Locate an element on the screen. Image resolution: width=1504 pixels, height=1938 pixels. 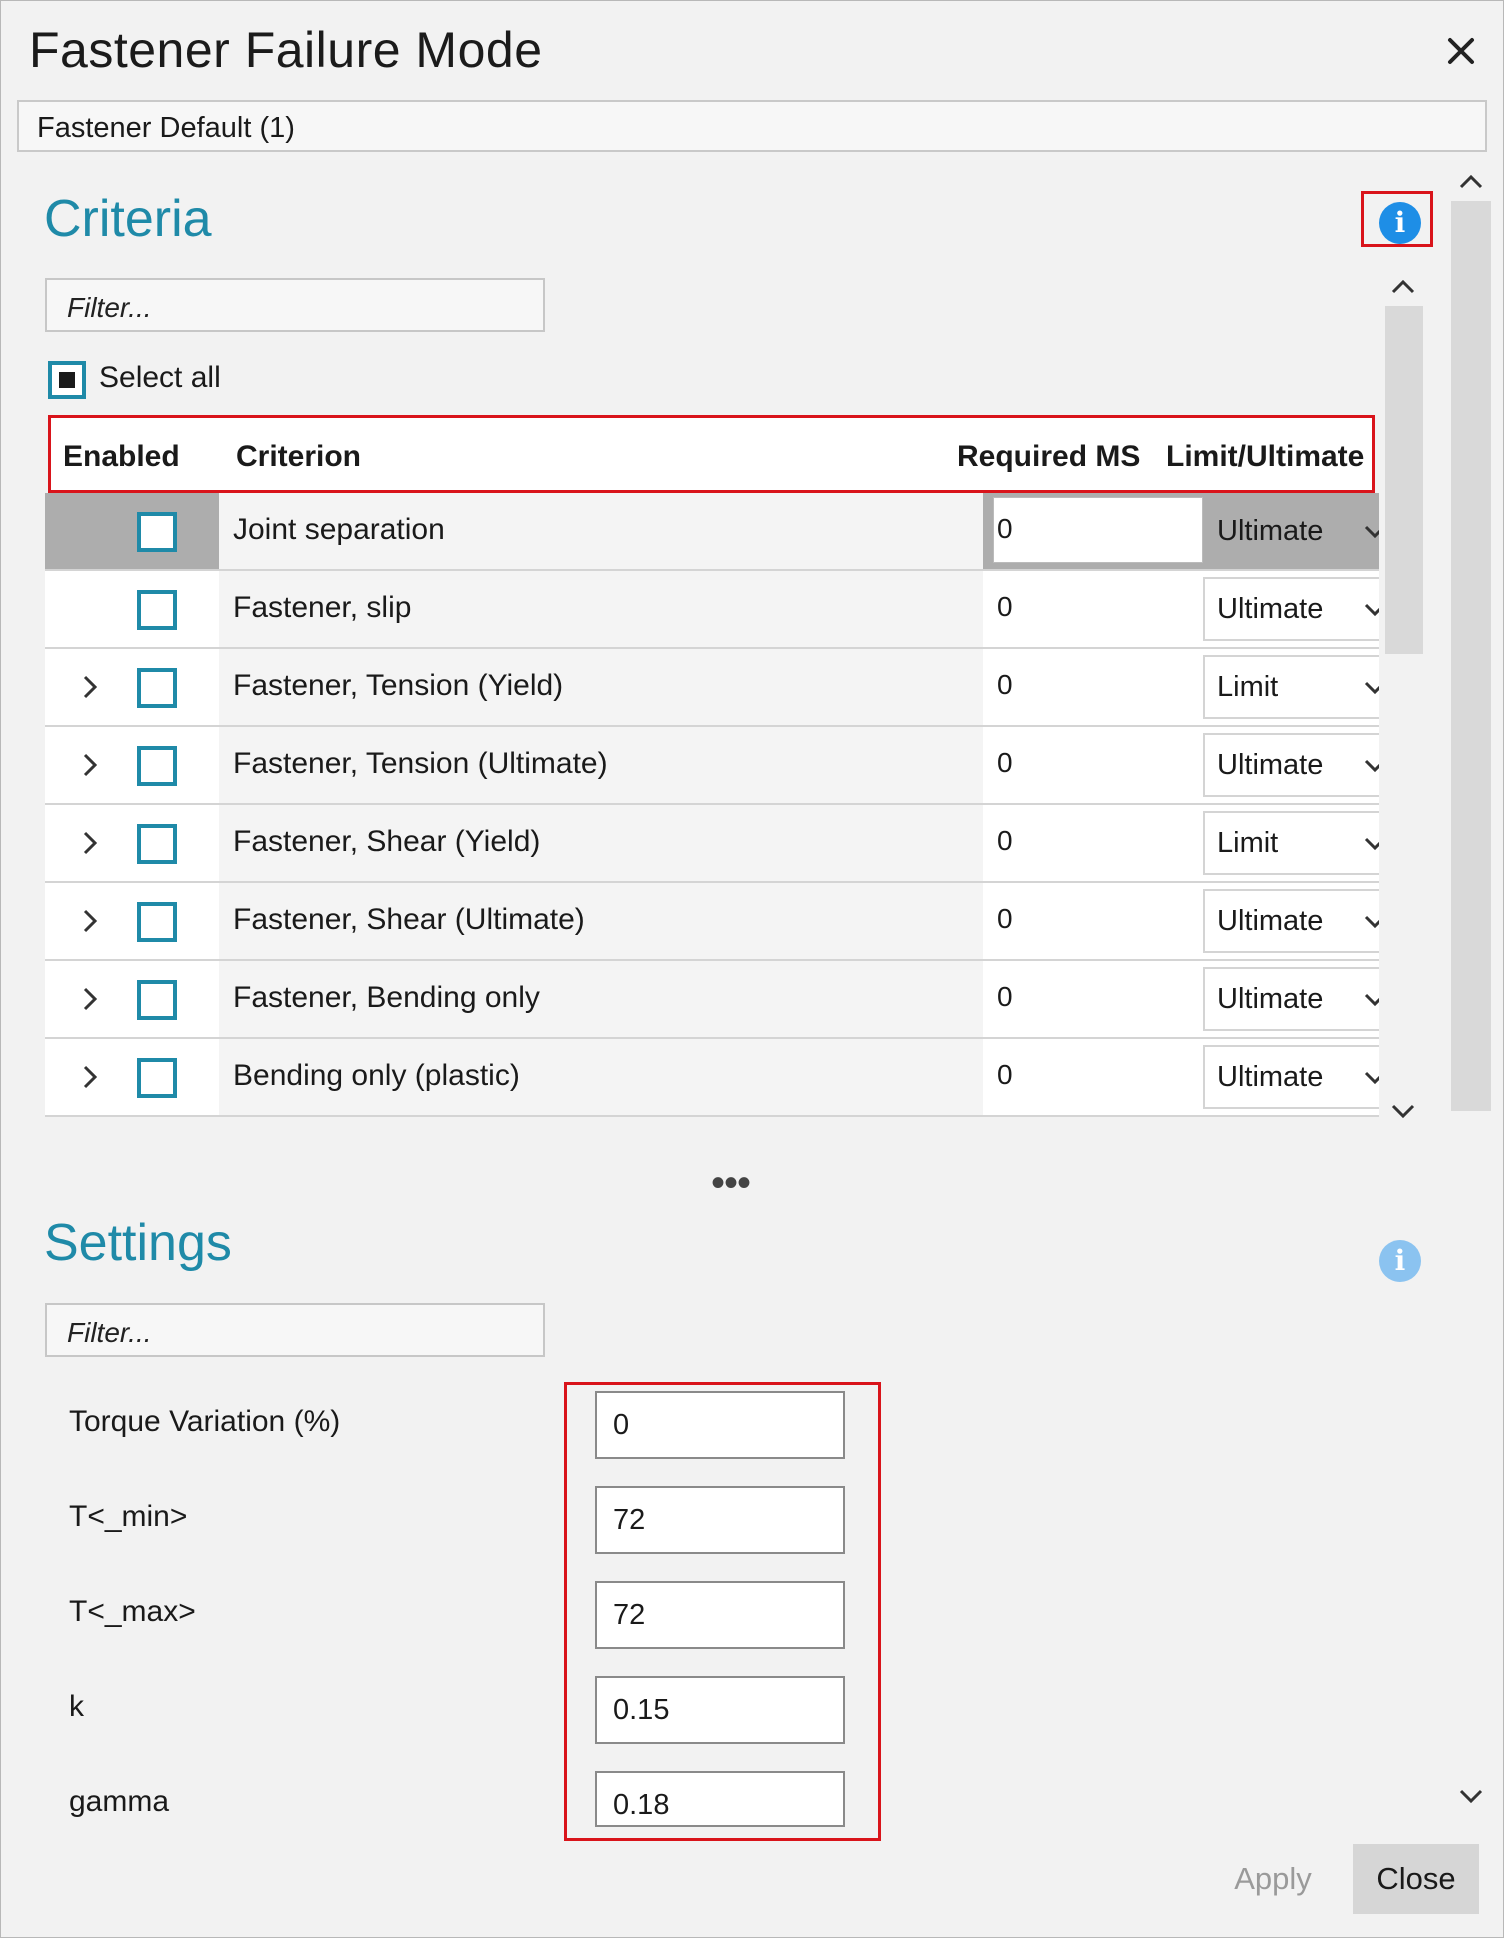
criterion-label: Joint separation is located at coordinates (339, 529).